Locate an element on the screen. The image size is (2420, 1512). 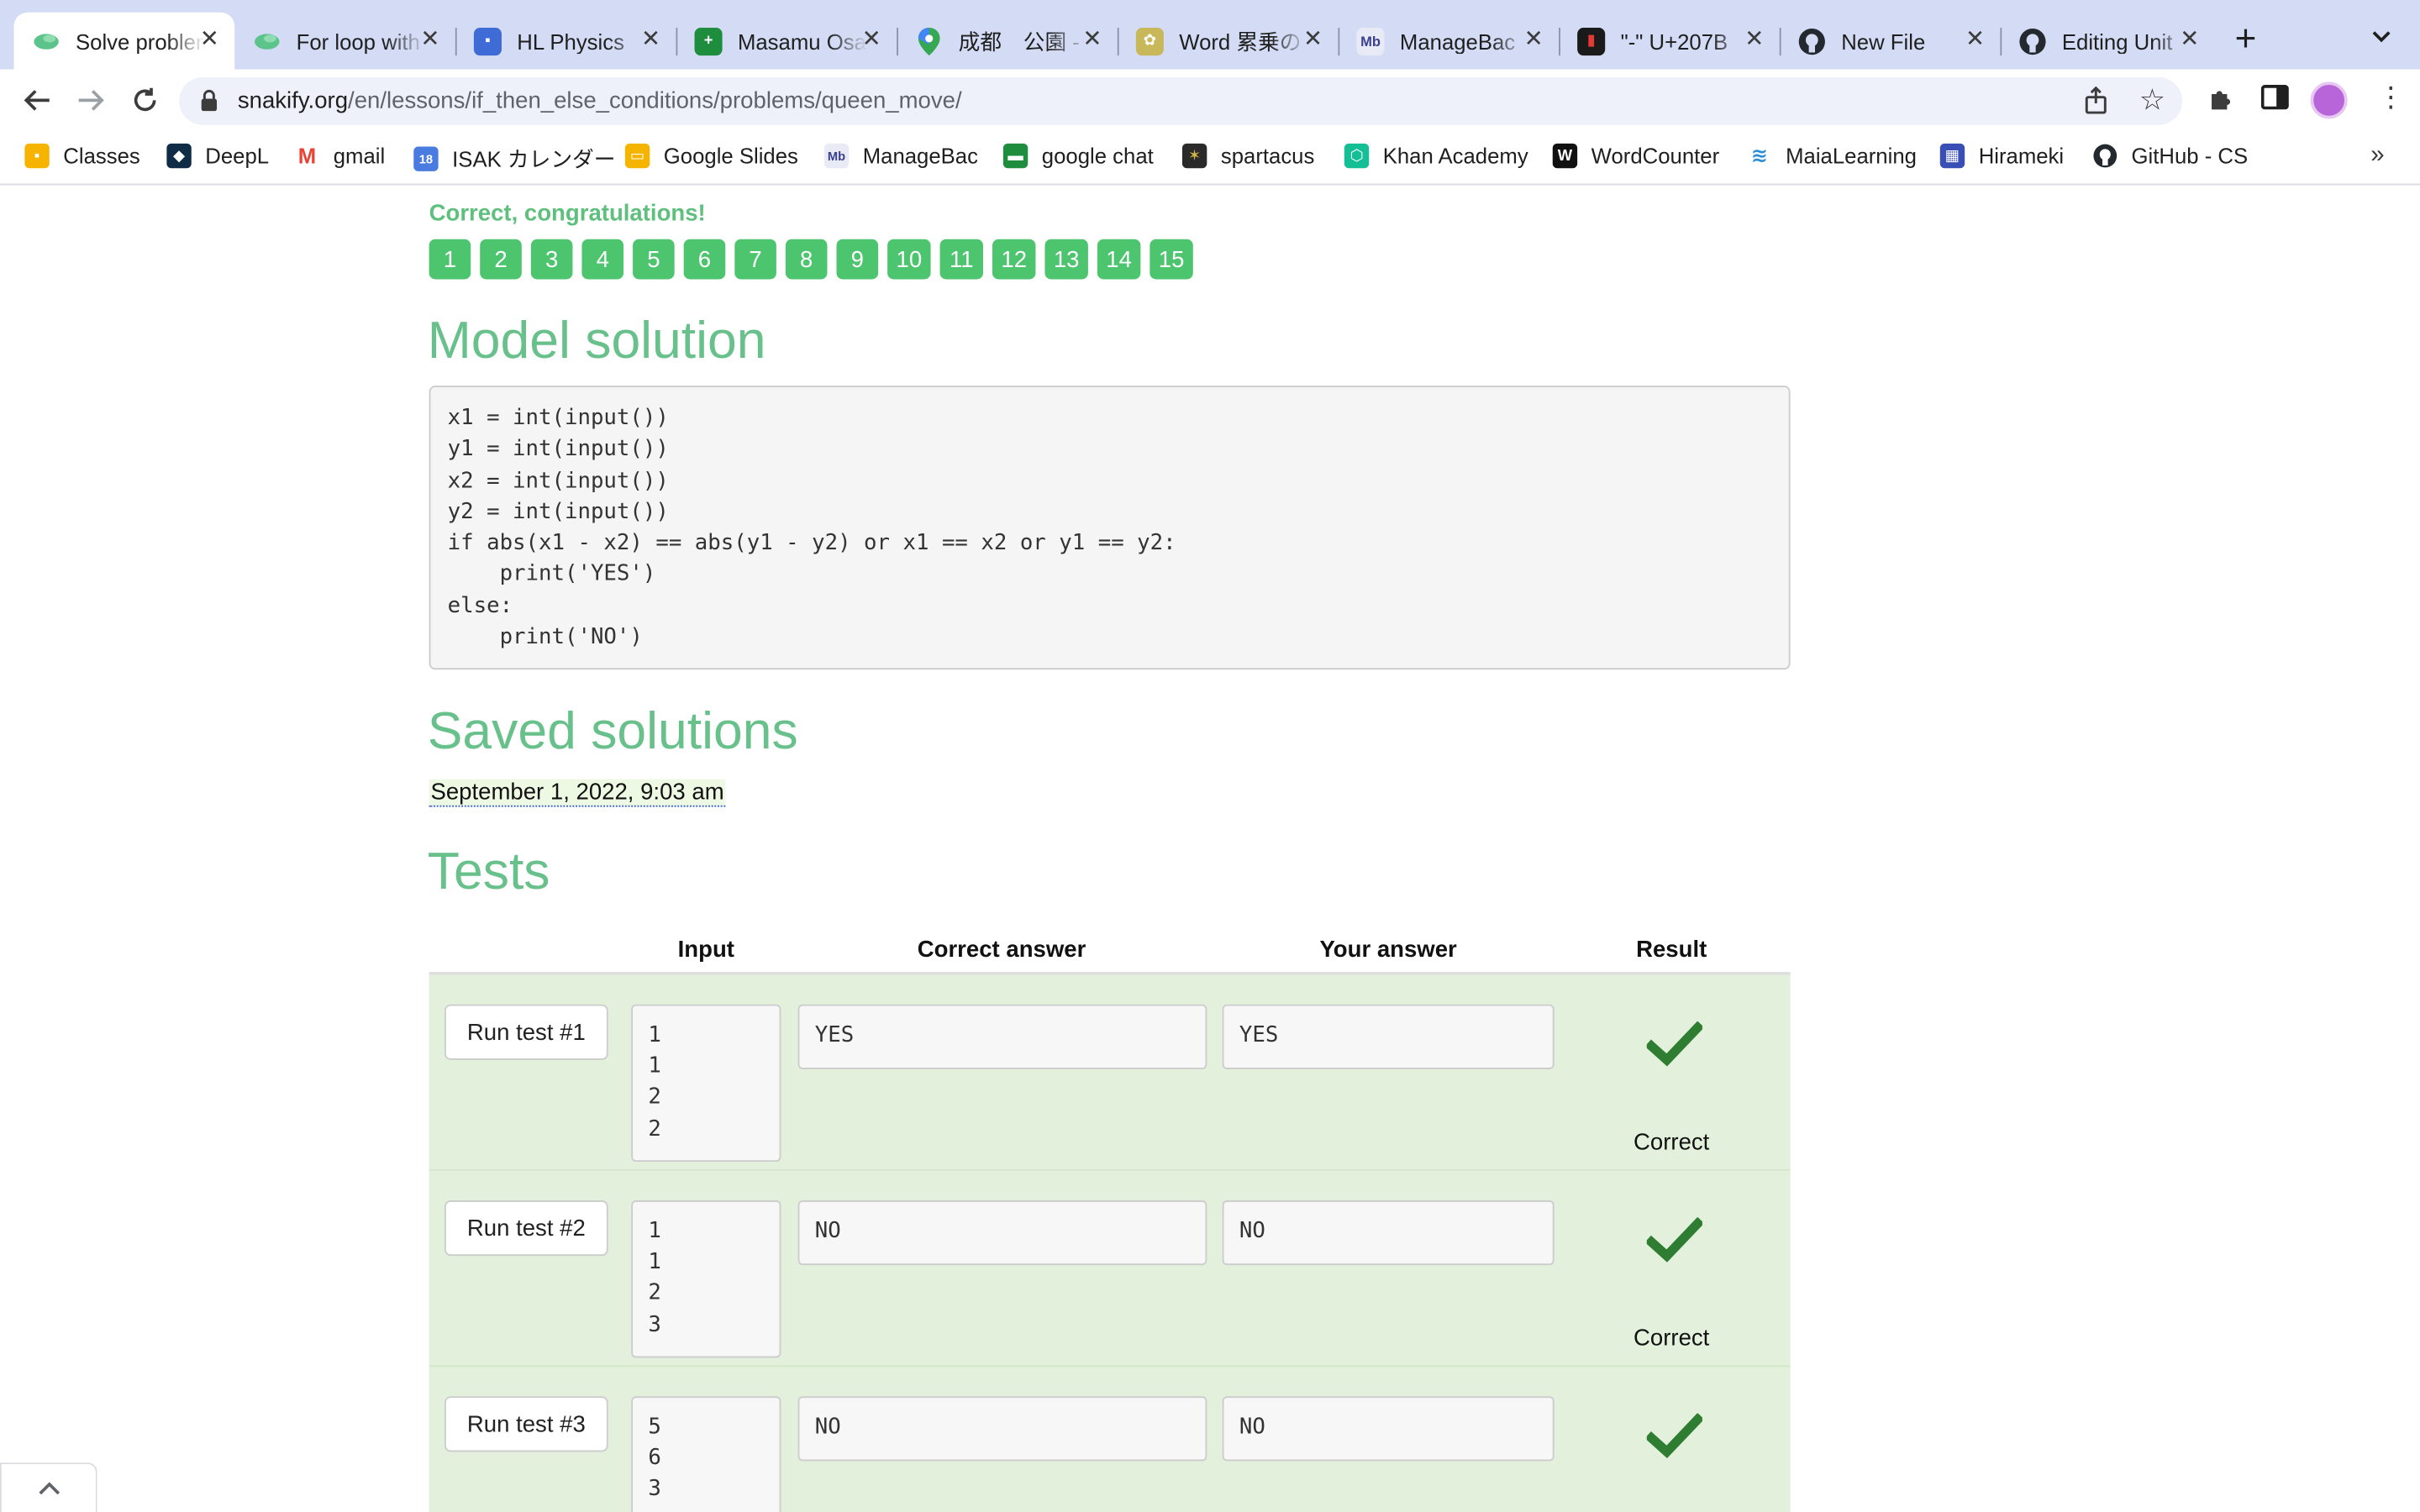
column-result: Result is located at coordinates (1671, 949).